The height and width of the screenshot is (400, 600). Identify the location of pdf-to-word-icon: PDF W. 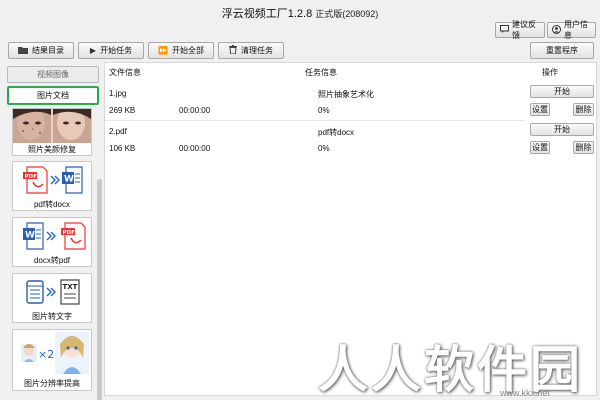
(52, 180).